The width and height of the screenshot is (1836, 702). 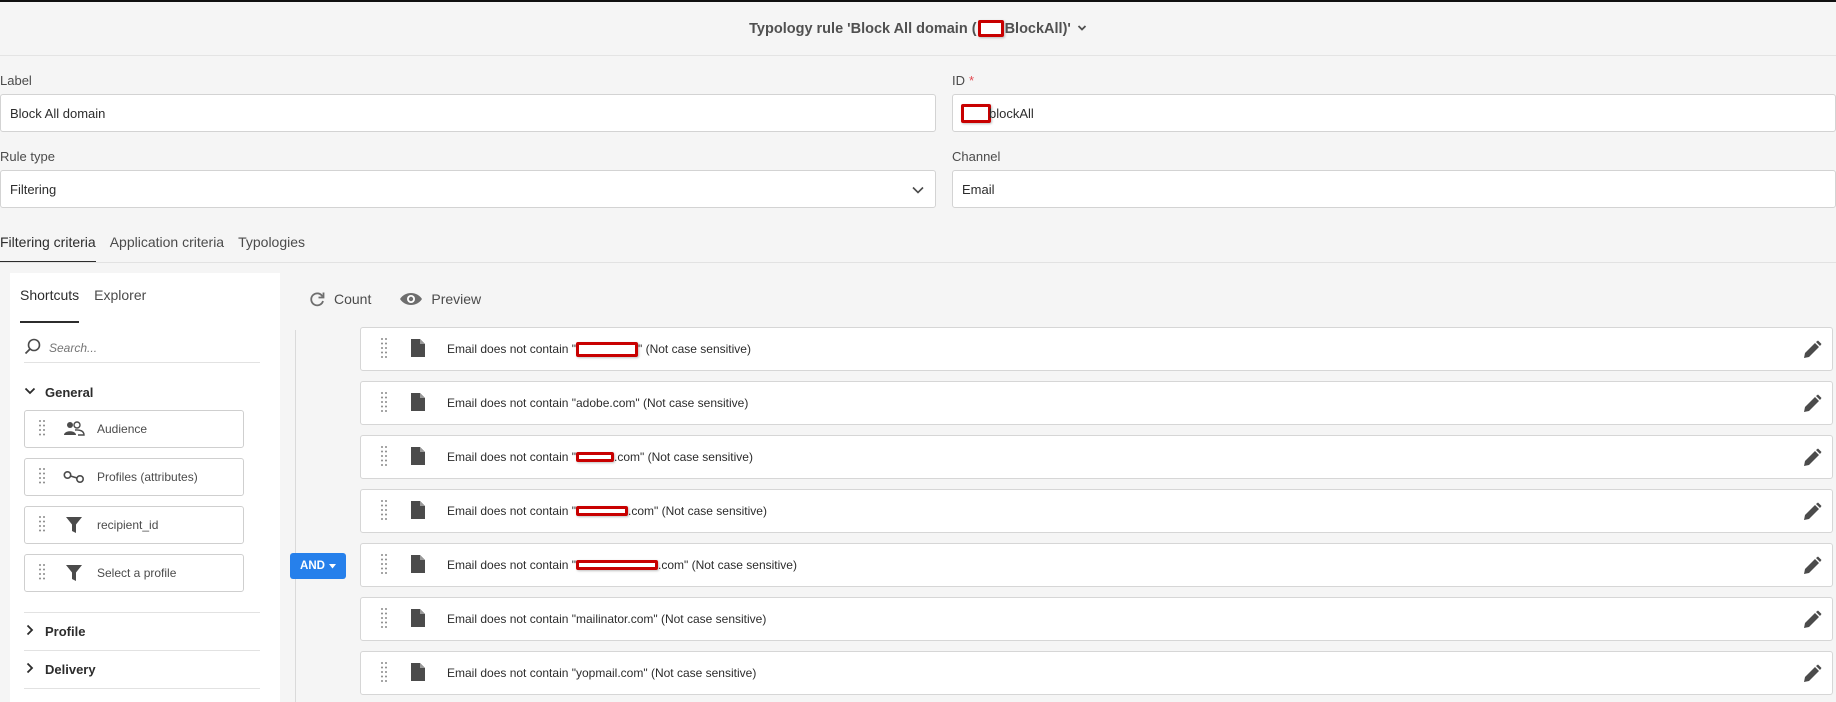 I want to click on label-field, so click(x=468, y=113).